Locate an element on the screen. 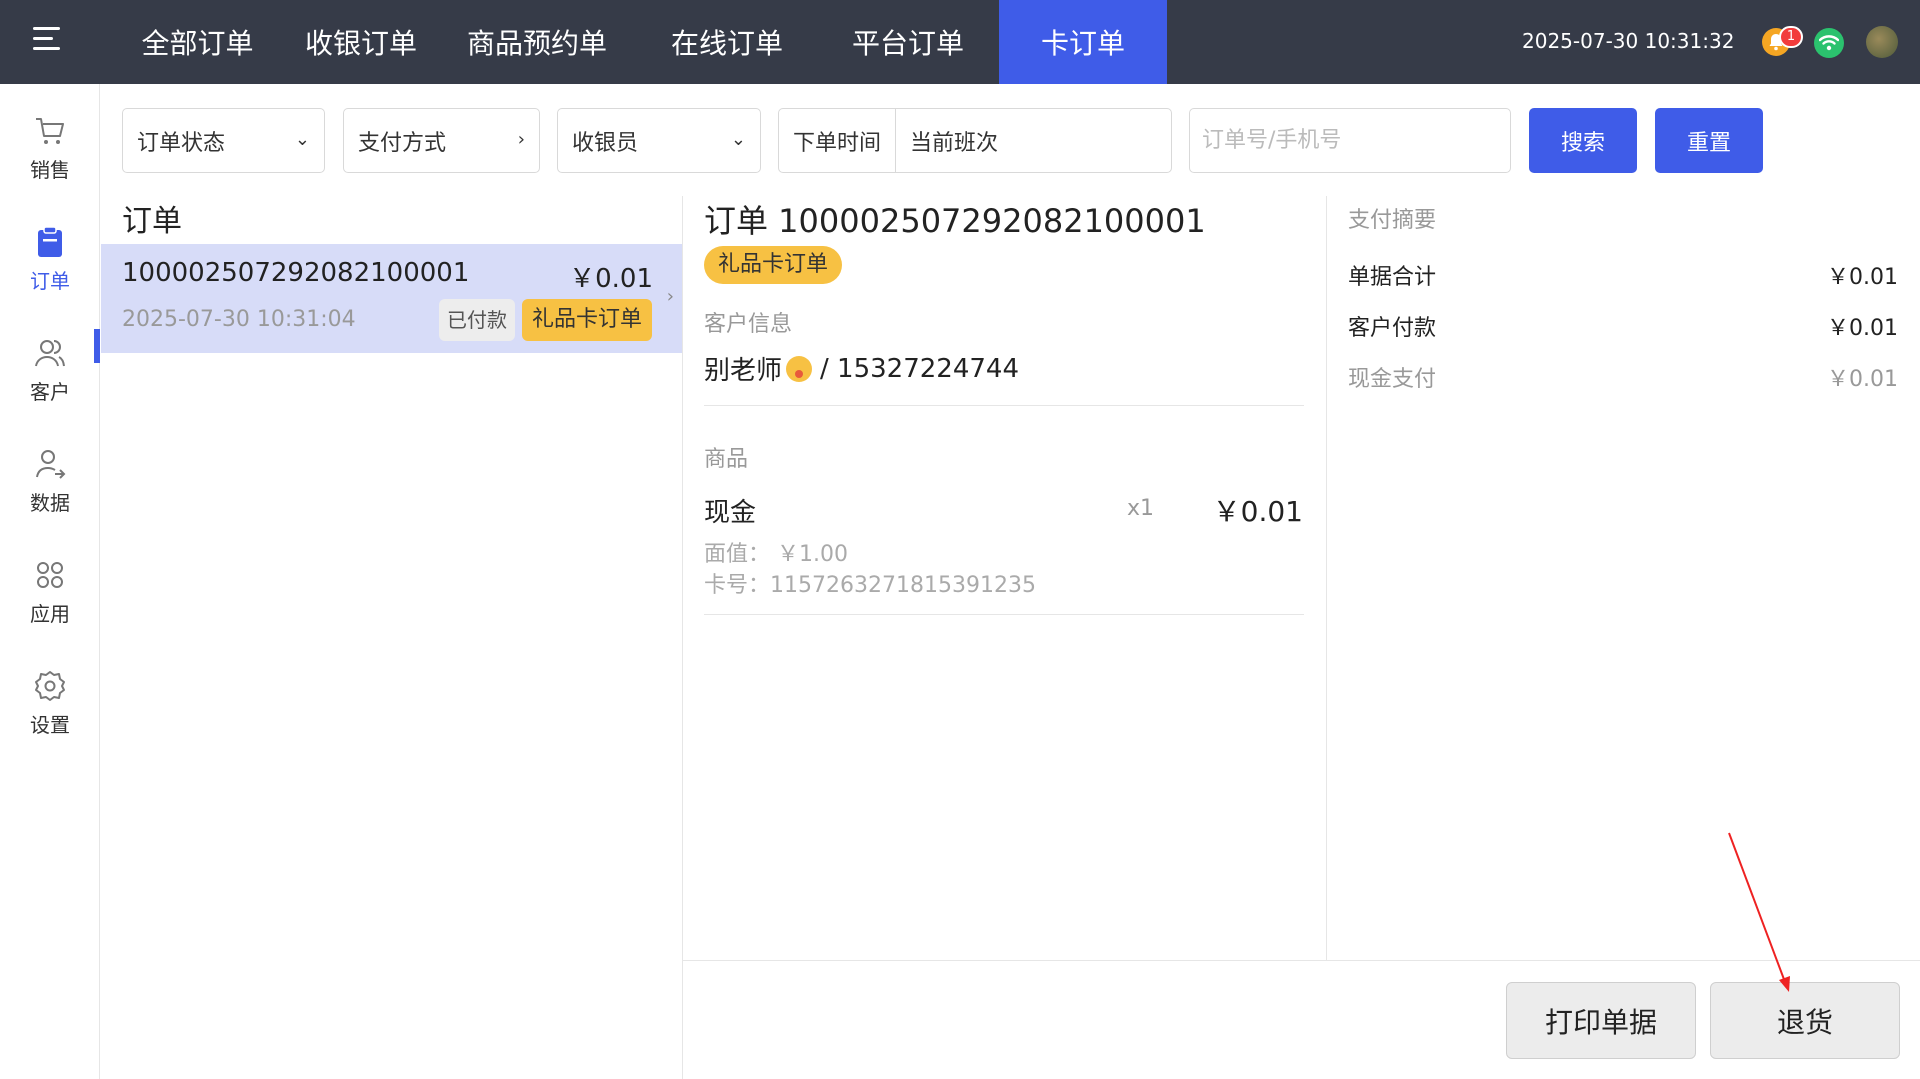 This screenshot has height=1079, width=1920. sidebar-label-data: 数据 is located at coordinates (50, 503).